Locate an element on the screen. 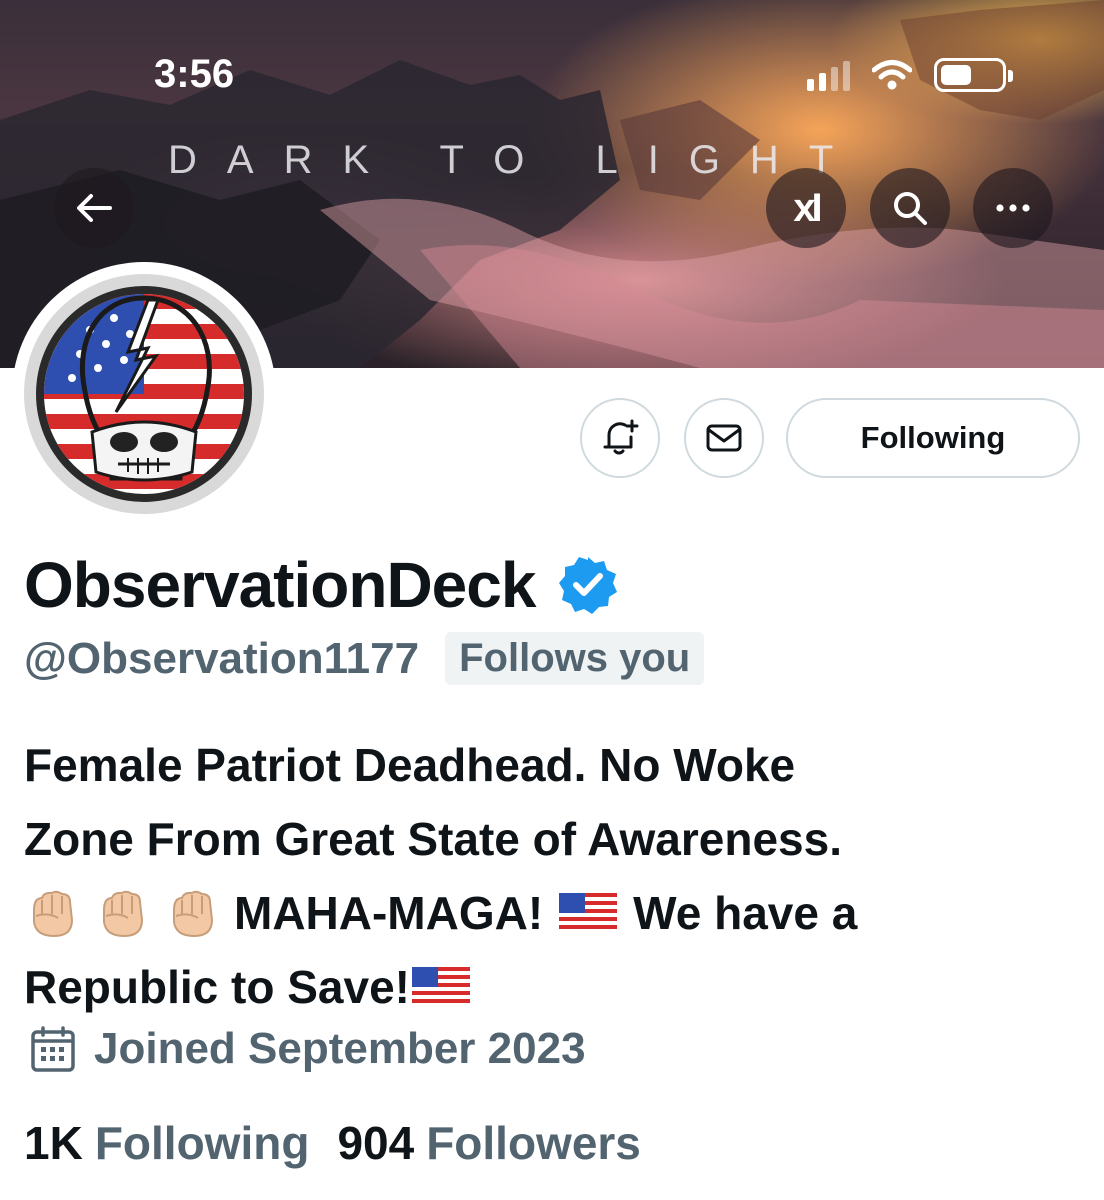 This screenshot has height=1200, width=1104. search-icon is located at coordinates (910, 208).